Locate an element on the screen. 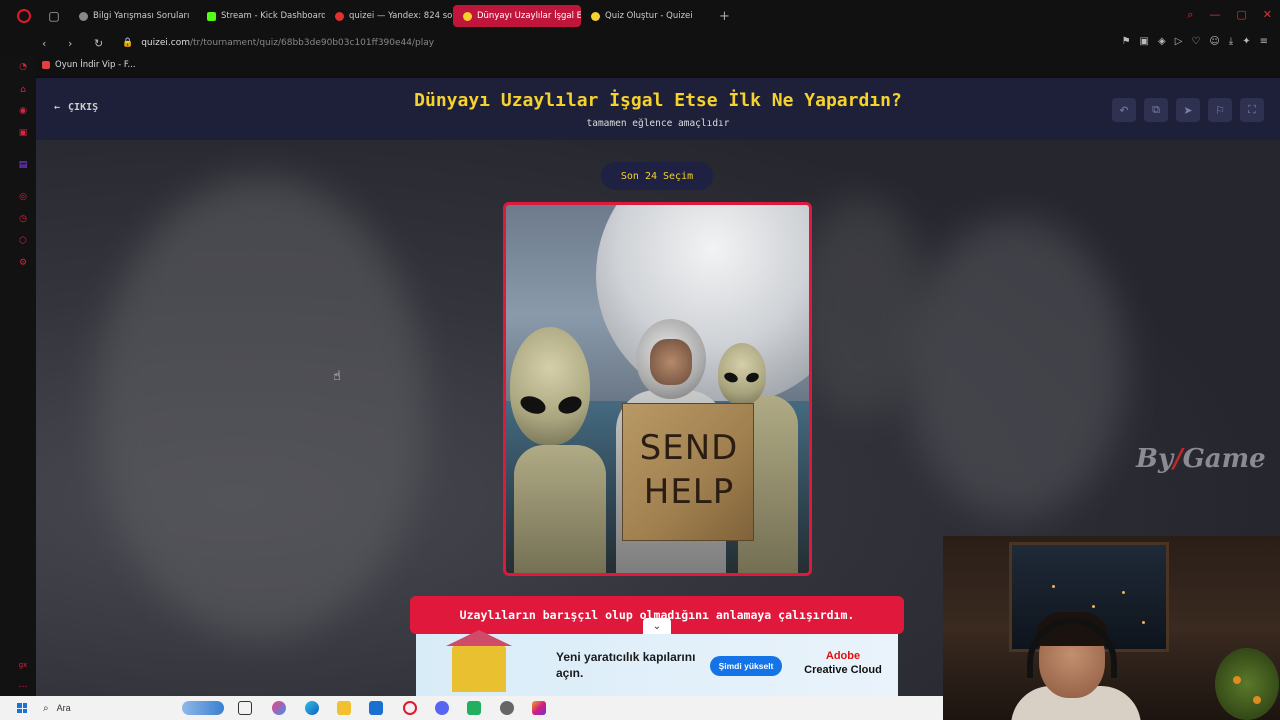 This screenshot has width=1280, height=720. watermark-left: By is located at coordinates (1155, 459).